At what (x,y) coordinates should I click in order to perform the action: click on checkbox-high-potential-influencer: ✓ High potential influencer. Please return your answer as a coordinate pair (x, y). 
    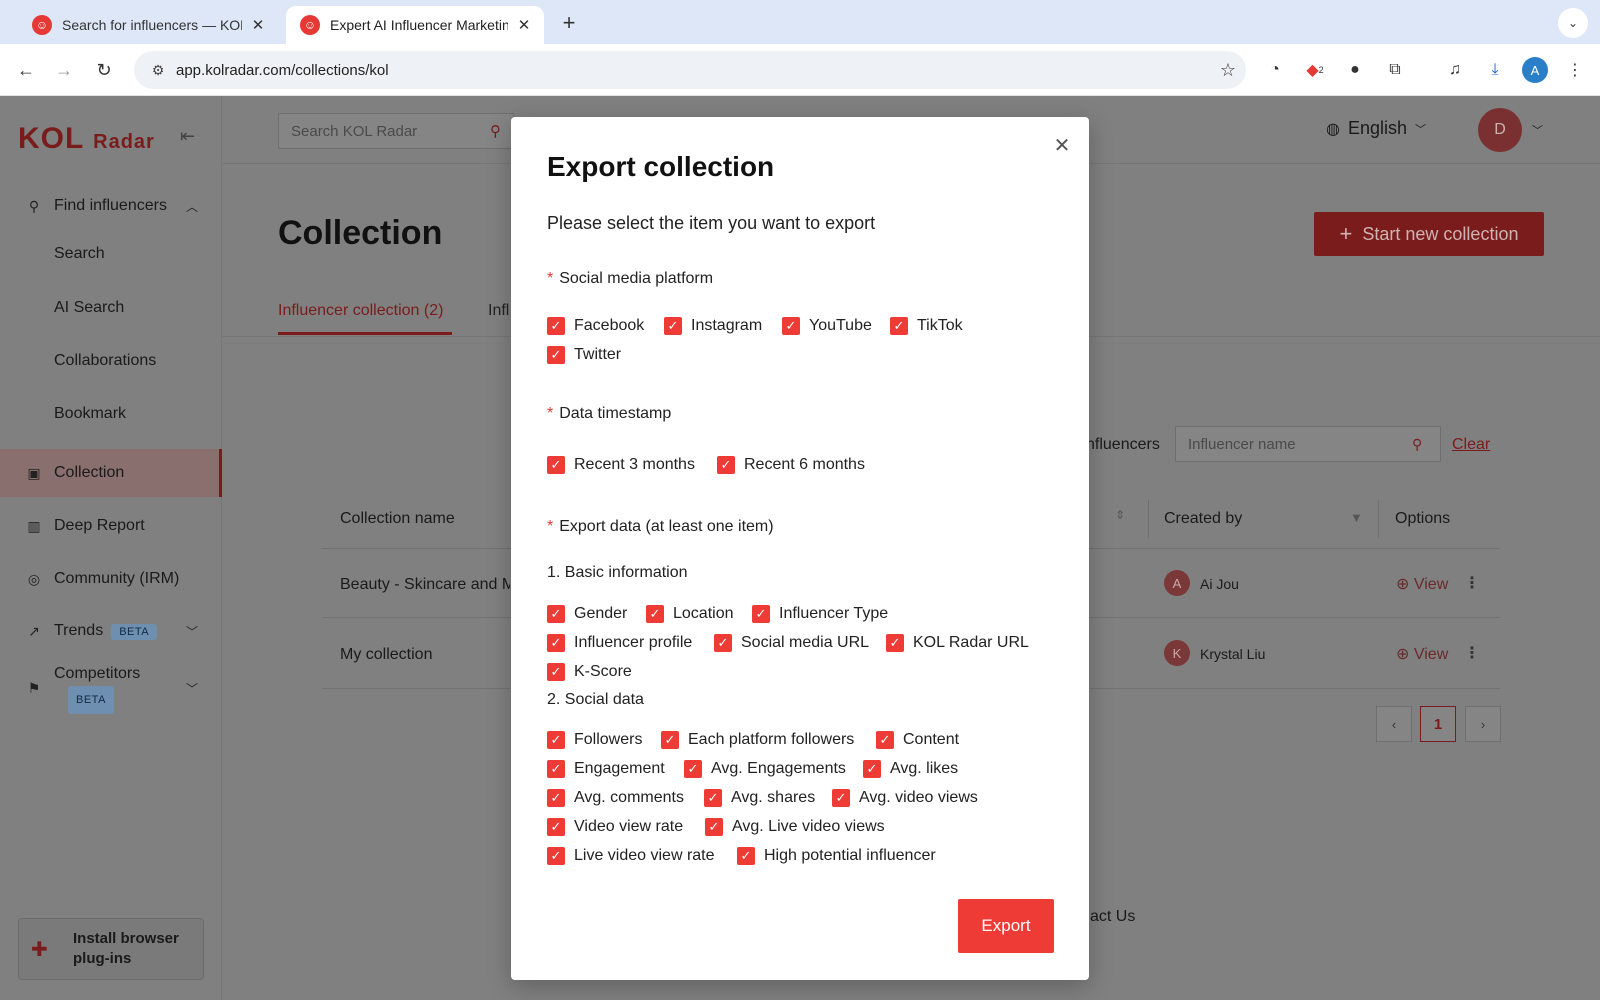
    Looking at the image, I should click on (836, 856).